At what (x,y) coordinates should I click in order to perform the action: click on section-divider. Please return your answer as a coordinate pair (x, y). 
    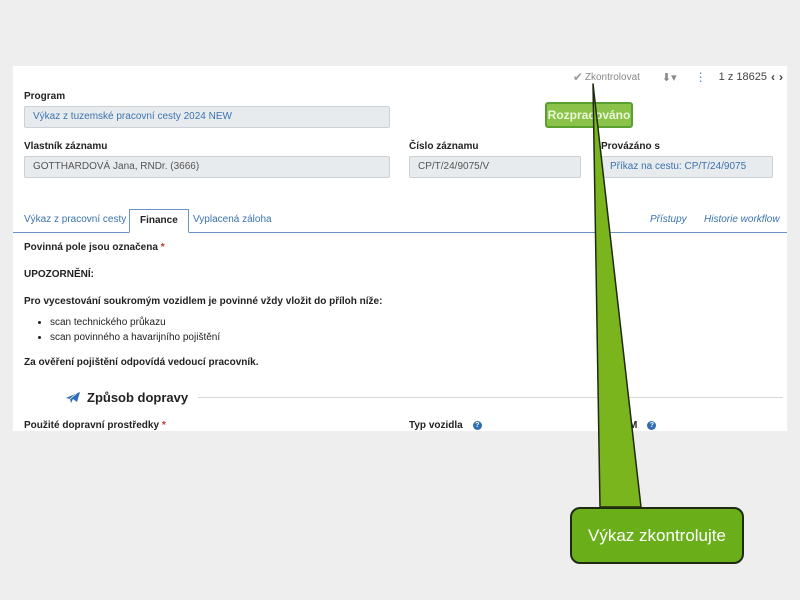
    Looking at the image, I should click on (490, 397).